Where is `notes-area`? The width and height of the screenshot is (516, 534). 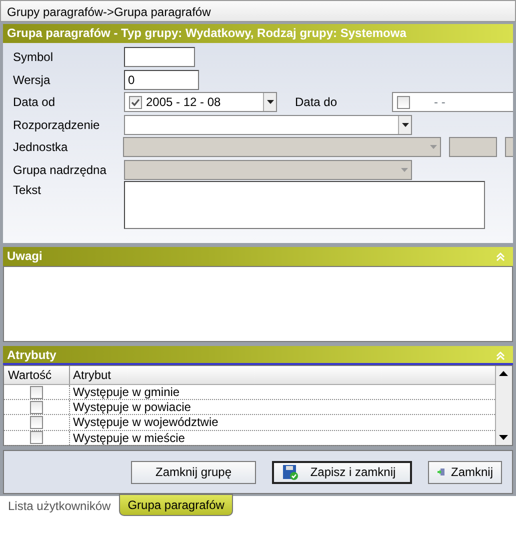 notes-area is located at coordinates (258, 304).